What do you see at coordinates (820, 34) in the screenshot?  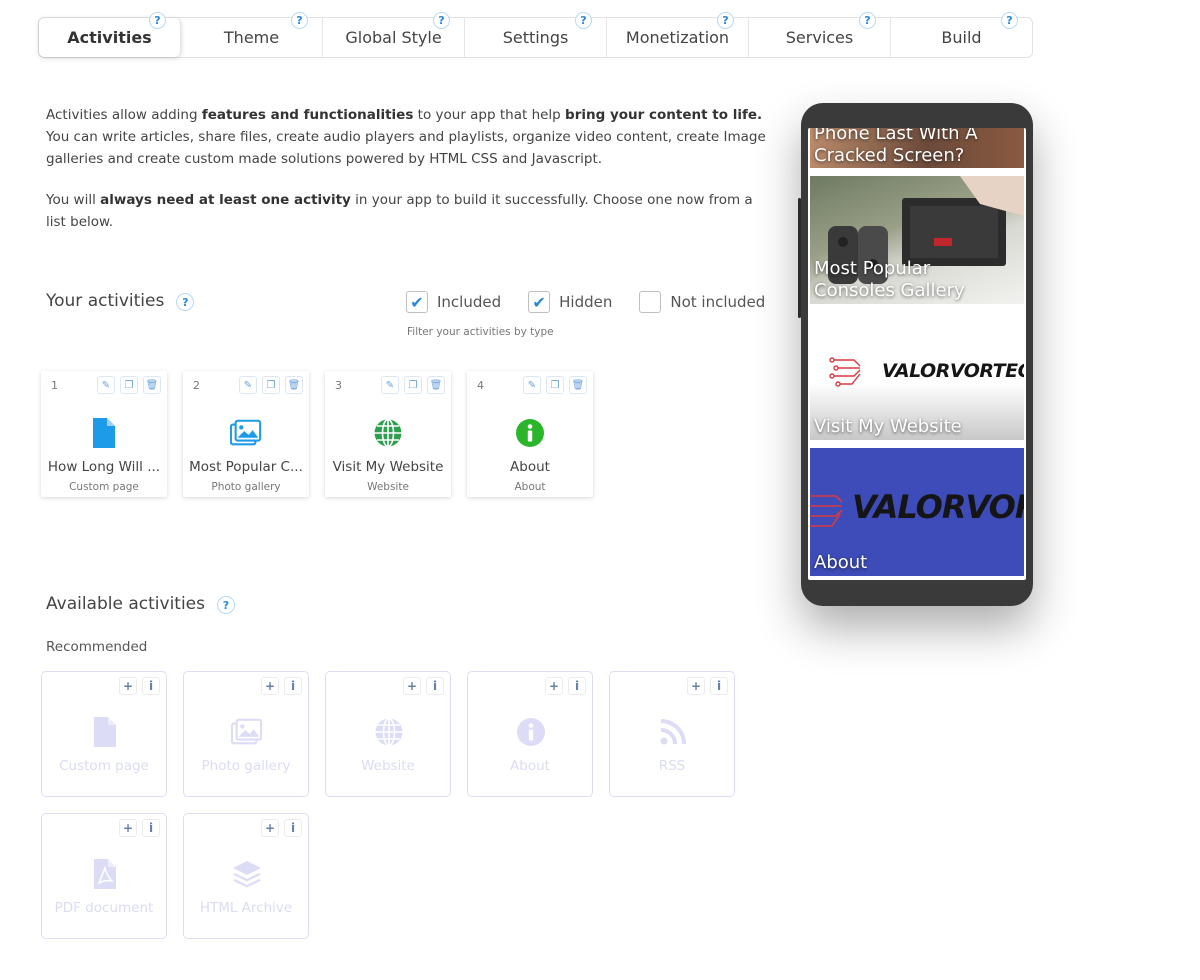 I see `tab-services: Services?` at bounding box center [820, 34].